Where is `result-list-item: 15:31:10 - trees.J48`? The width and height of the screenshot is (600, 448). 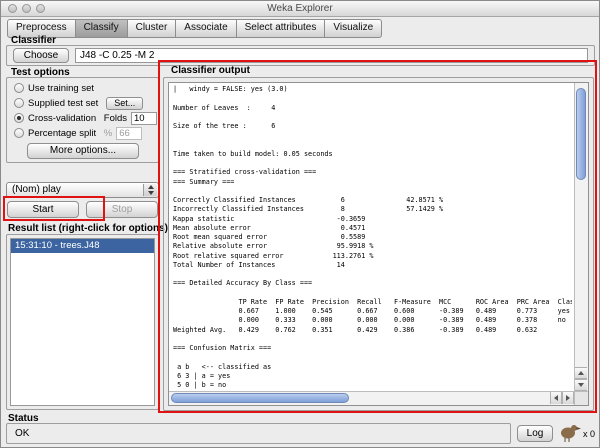
result-list-item: 15:31:10 - trees.J48 is located at coordinates (82, 246).